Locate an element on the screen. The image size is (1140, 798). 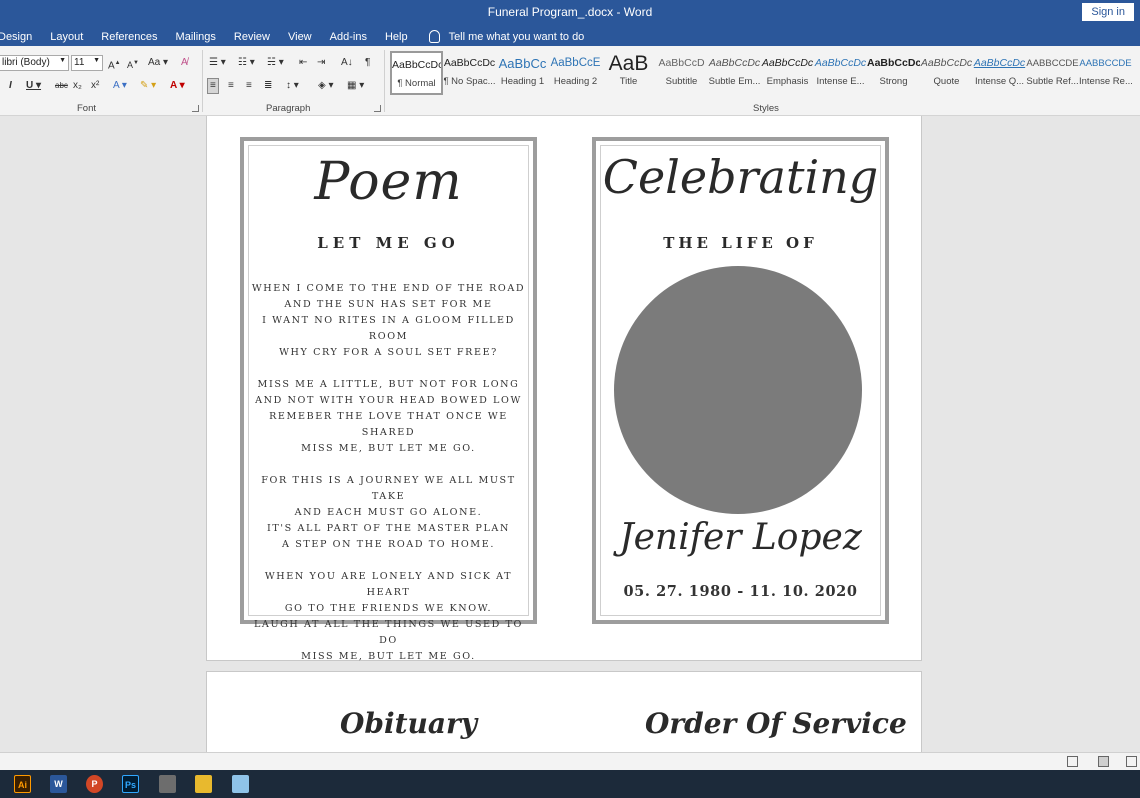
poem-line: GO TO THE FRIENDS WE KNOW. is located at coordinates (388, 608).